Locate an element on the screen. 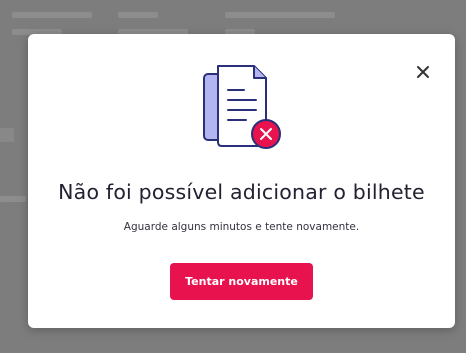  close-button is located at coordinates (423, 72).